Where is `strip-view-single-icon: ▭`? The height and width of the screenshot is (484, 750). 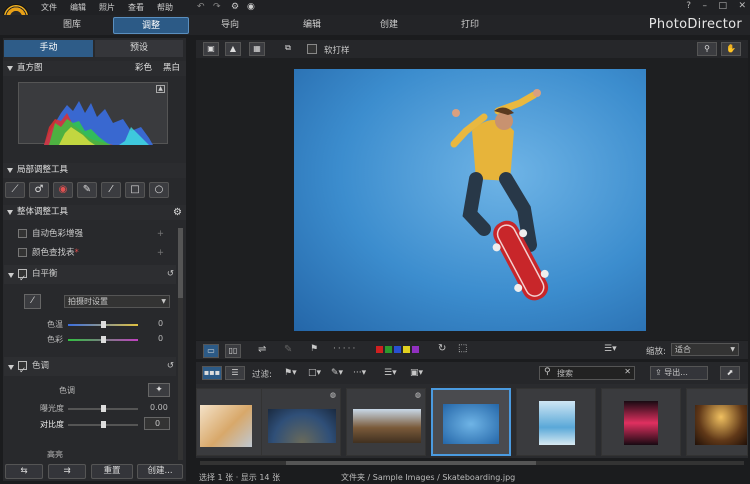
strip-view-single-icon: ▭ is located at coordinates (211, 351).